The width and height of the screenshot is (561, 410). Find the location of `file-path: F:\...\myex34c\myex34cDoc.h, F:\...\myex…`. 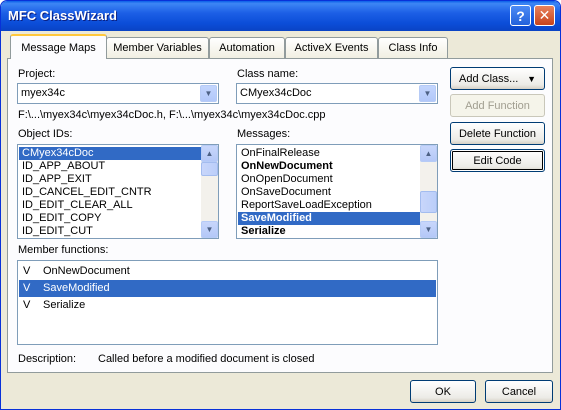

file-path: F:\...\myex34c\myex34cDoc.h, F:\...\myex… is located at coordinates (172, 115).